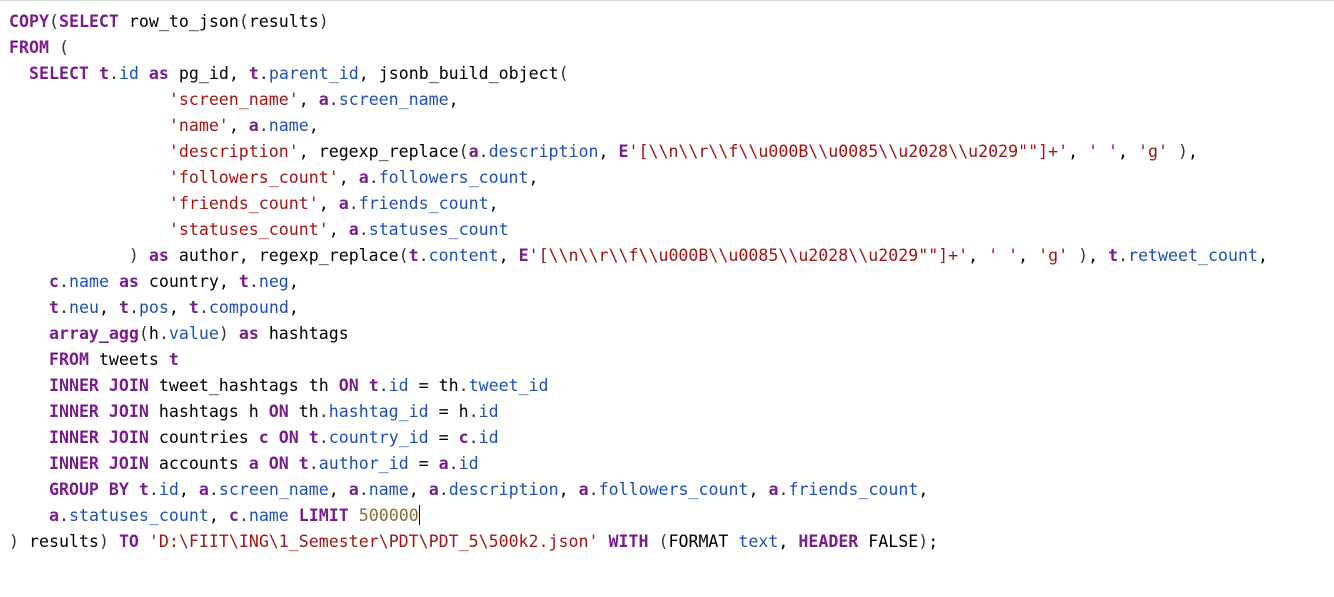 The height and width of the screenshot is (597, 1334). Describe the element at coordinates (83, 307) in the screenshot. I see `code-token-member: neu` at that location.